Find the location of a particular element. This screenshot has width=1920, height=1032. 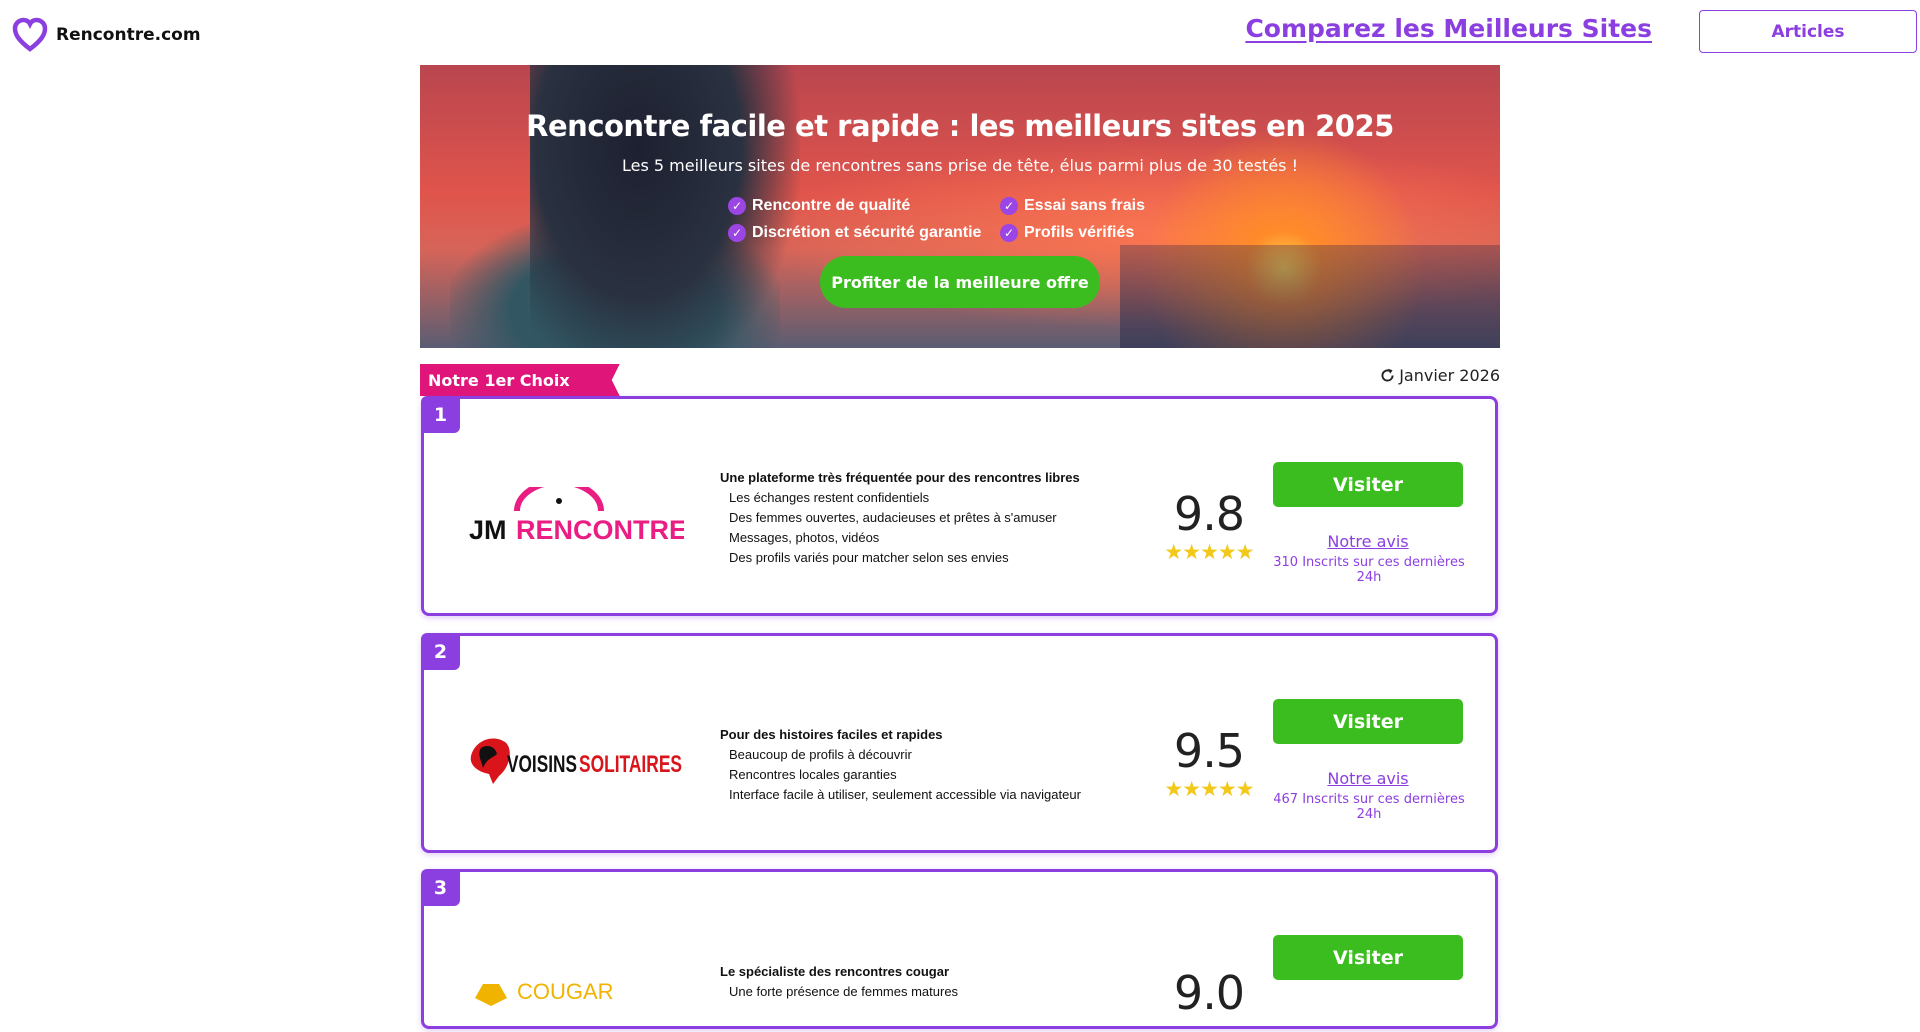

hero-feature-label: Essai sans frais is located at coordinates (1084, 205).